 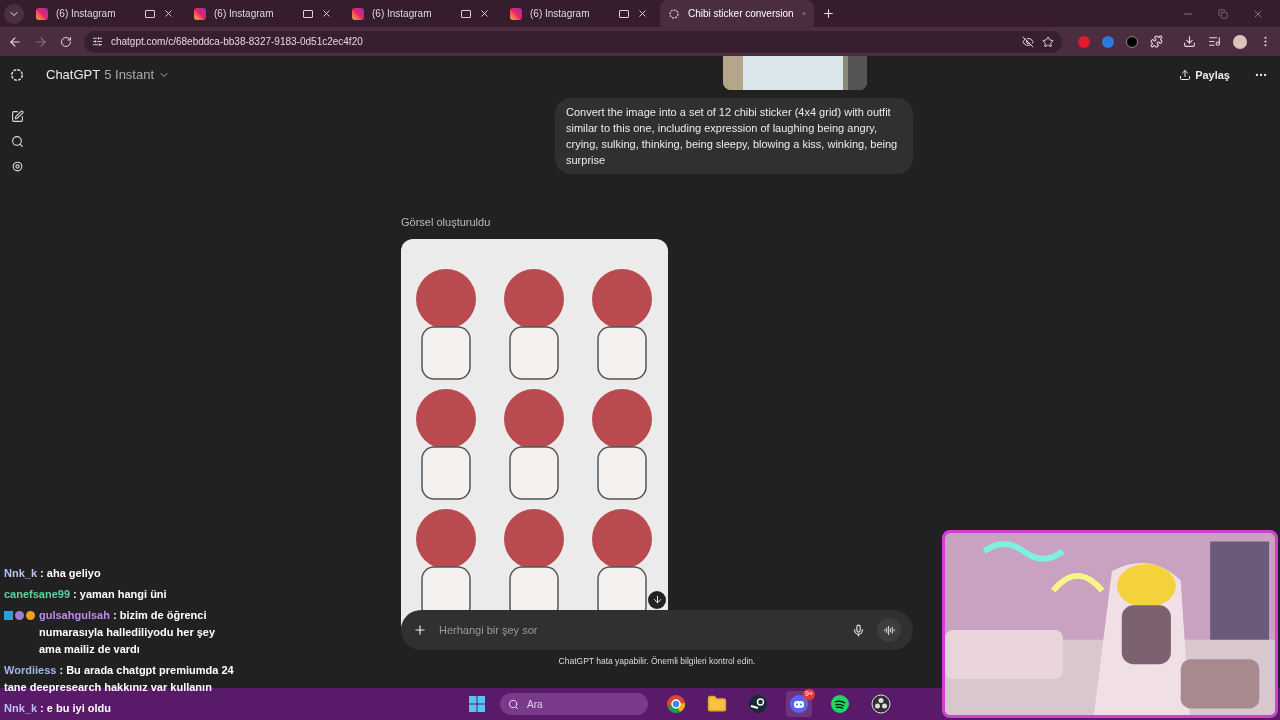 I want to click on taskbar-search-field: Ara, so click(x=574, y=704).